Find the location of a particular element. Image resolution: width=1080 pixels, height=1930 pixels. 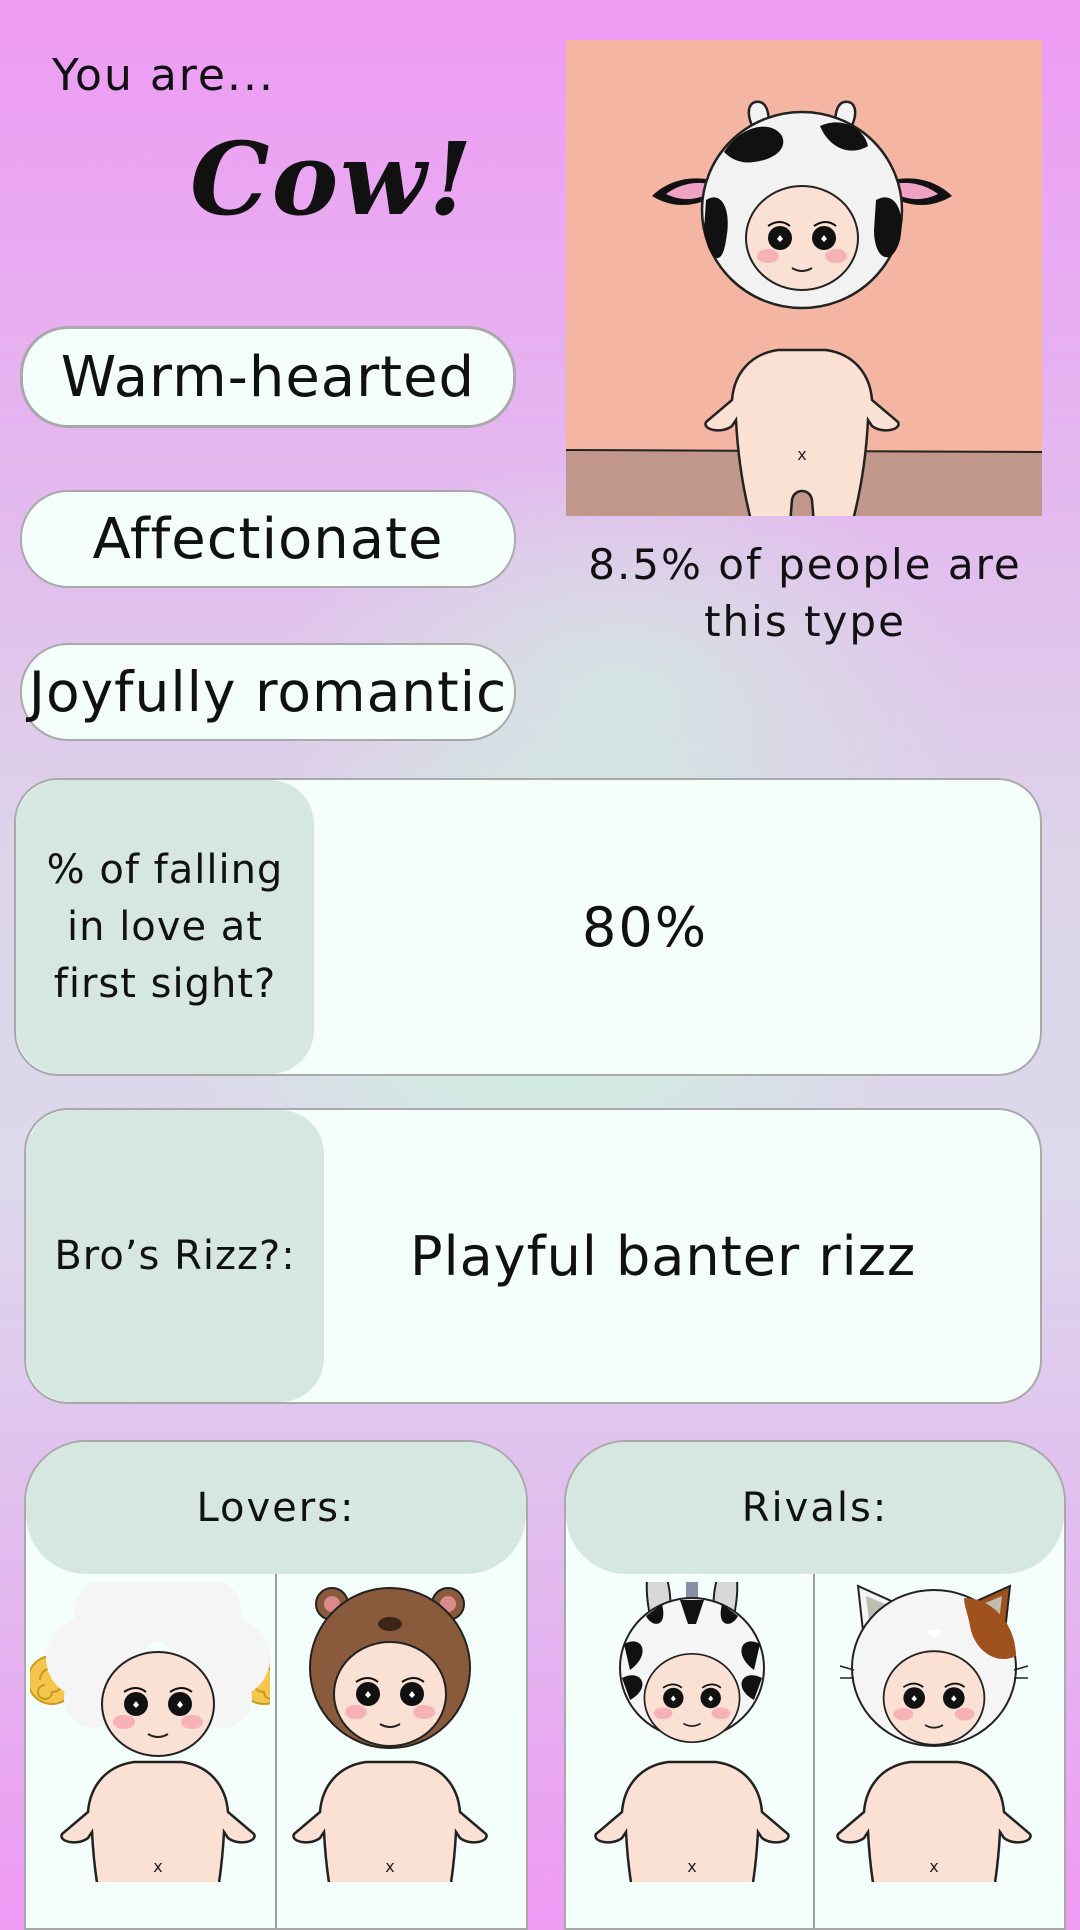

love-at-first-sight-card: % of falling in love at first sight? 80% is located at coordinates (528, 927).